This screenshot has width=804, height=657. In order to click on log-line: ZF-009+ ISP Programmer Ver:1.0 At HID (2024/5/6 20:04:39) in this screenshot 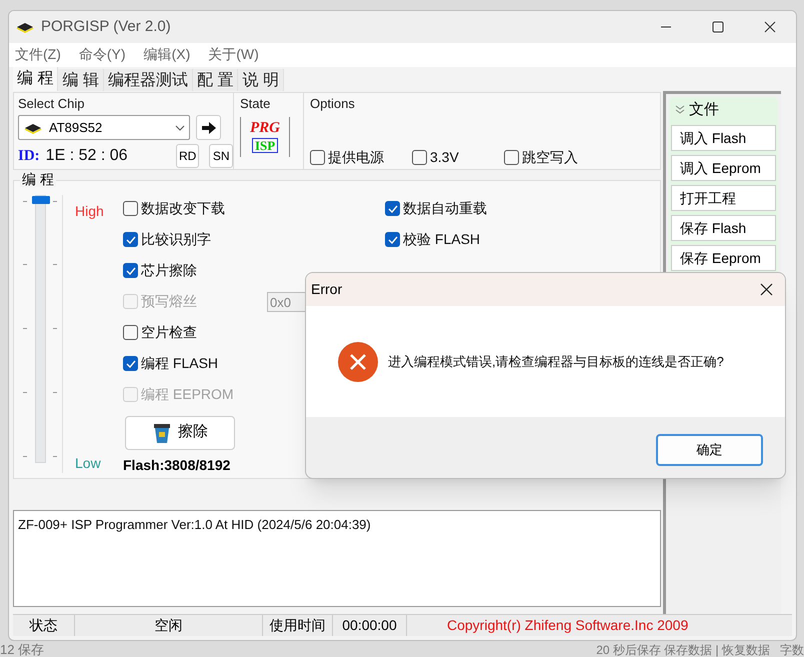, I will do `click(195, 525)`.